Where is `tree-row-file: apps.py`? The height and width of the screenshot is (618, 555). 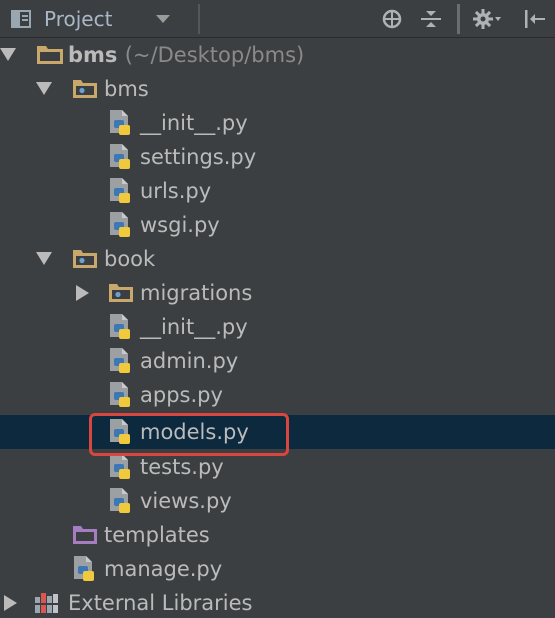 tree-row-file: apps.py is located at coordinates (277, 395).